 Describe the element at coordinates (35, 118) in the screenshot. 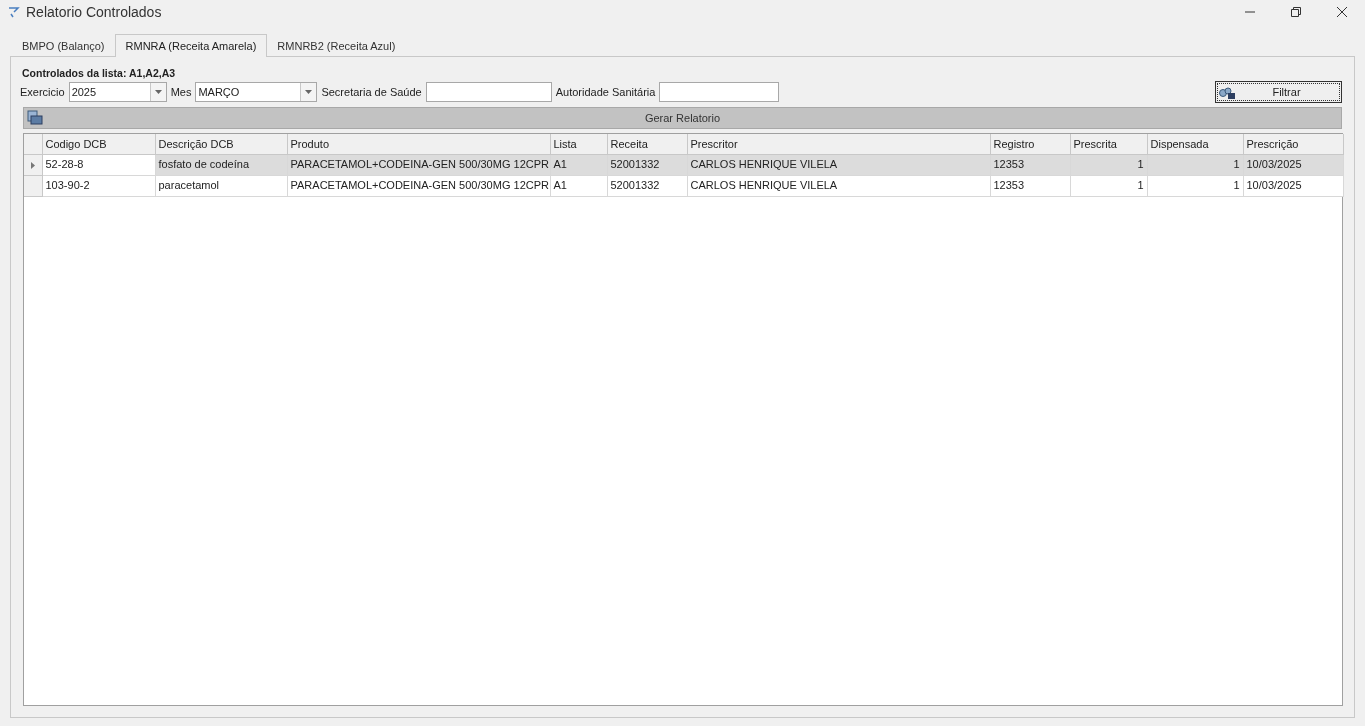

I see `printer-icon` at that location.